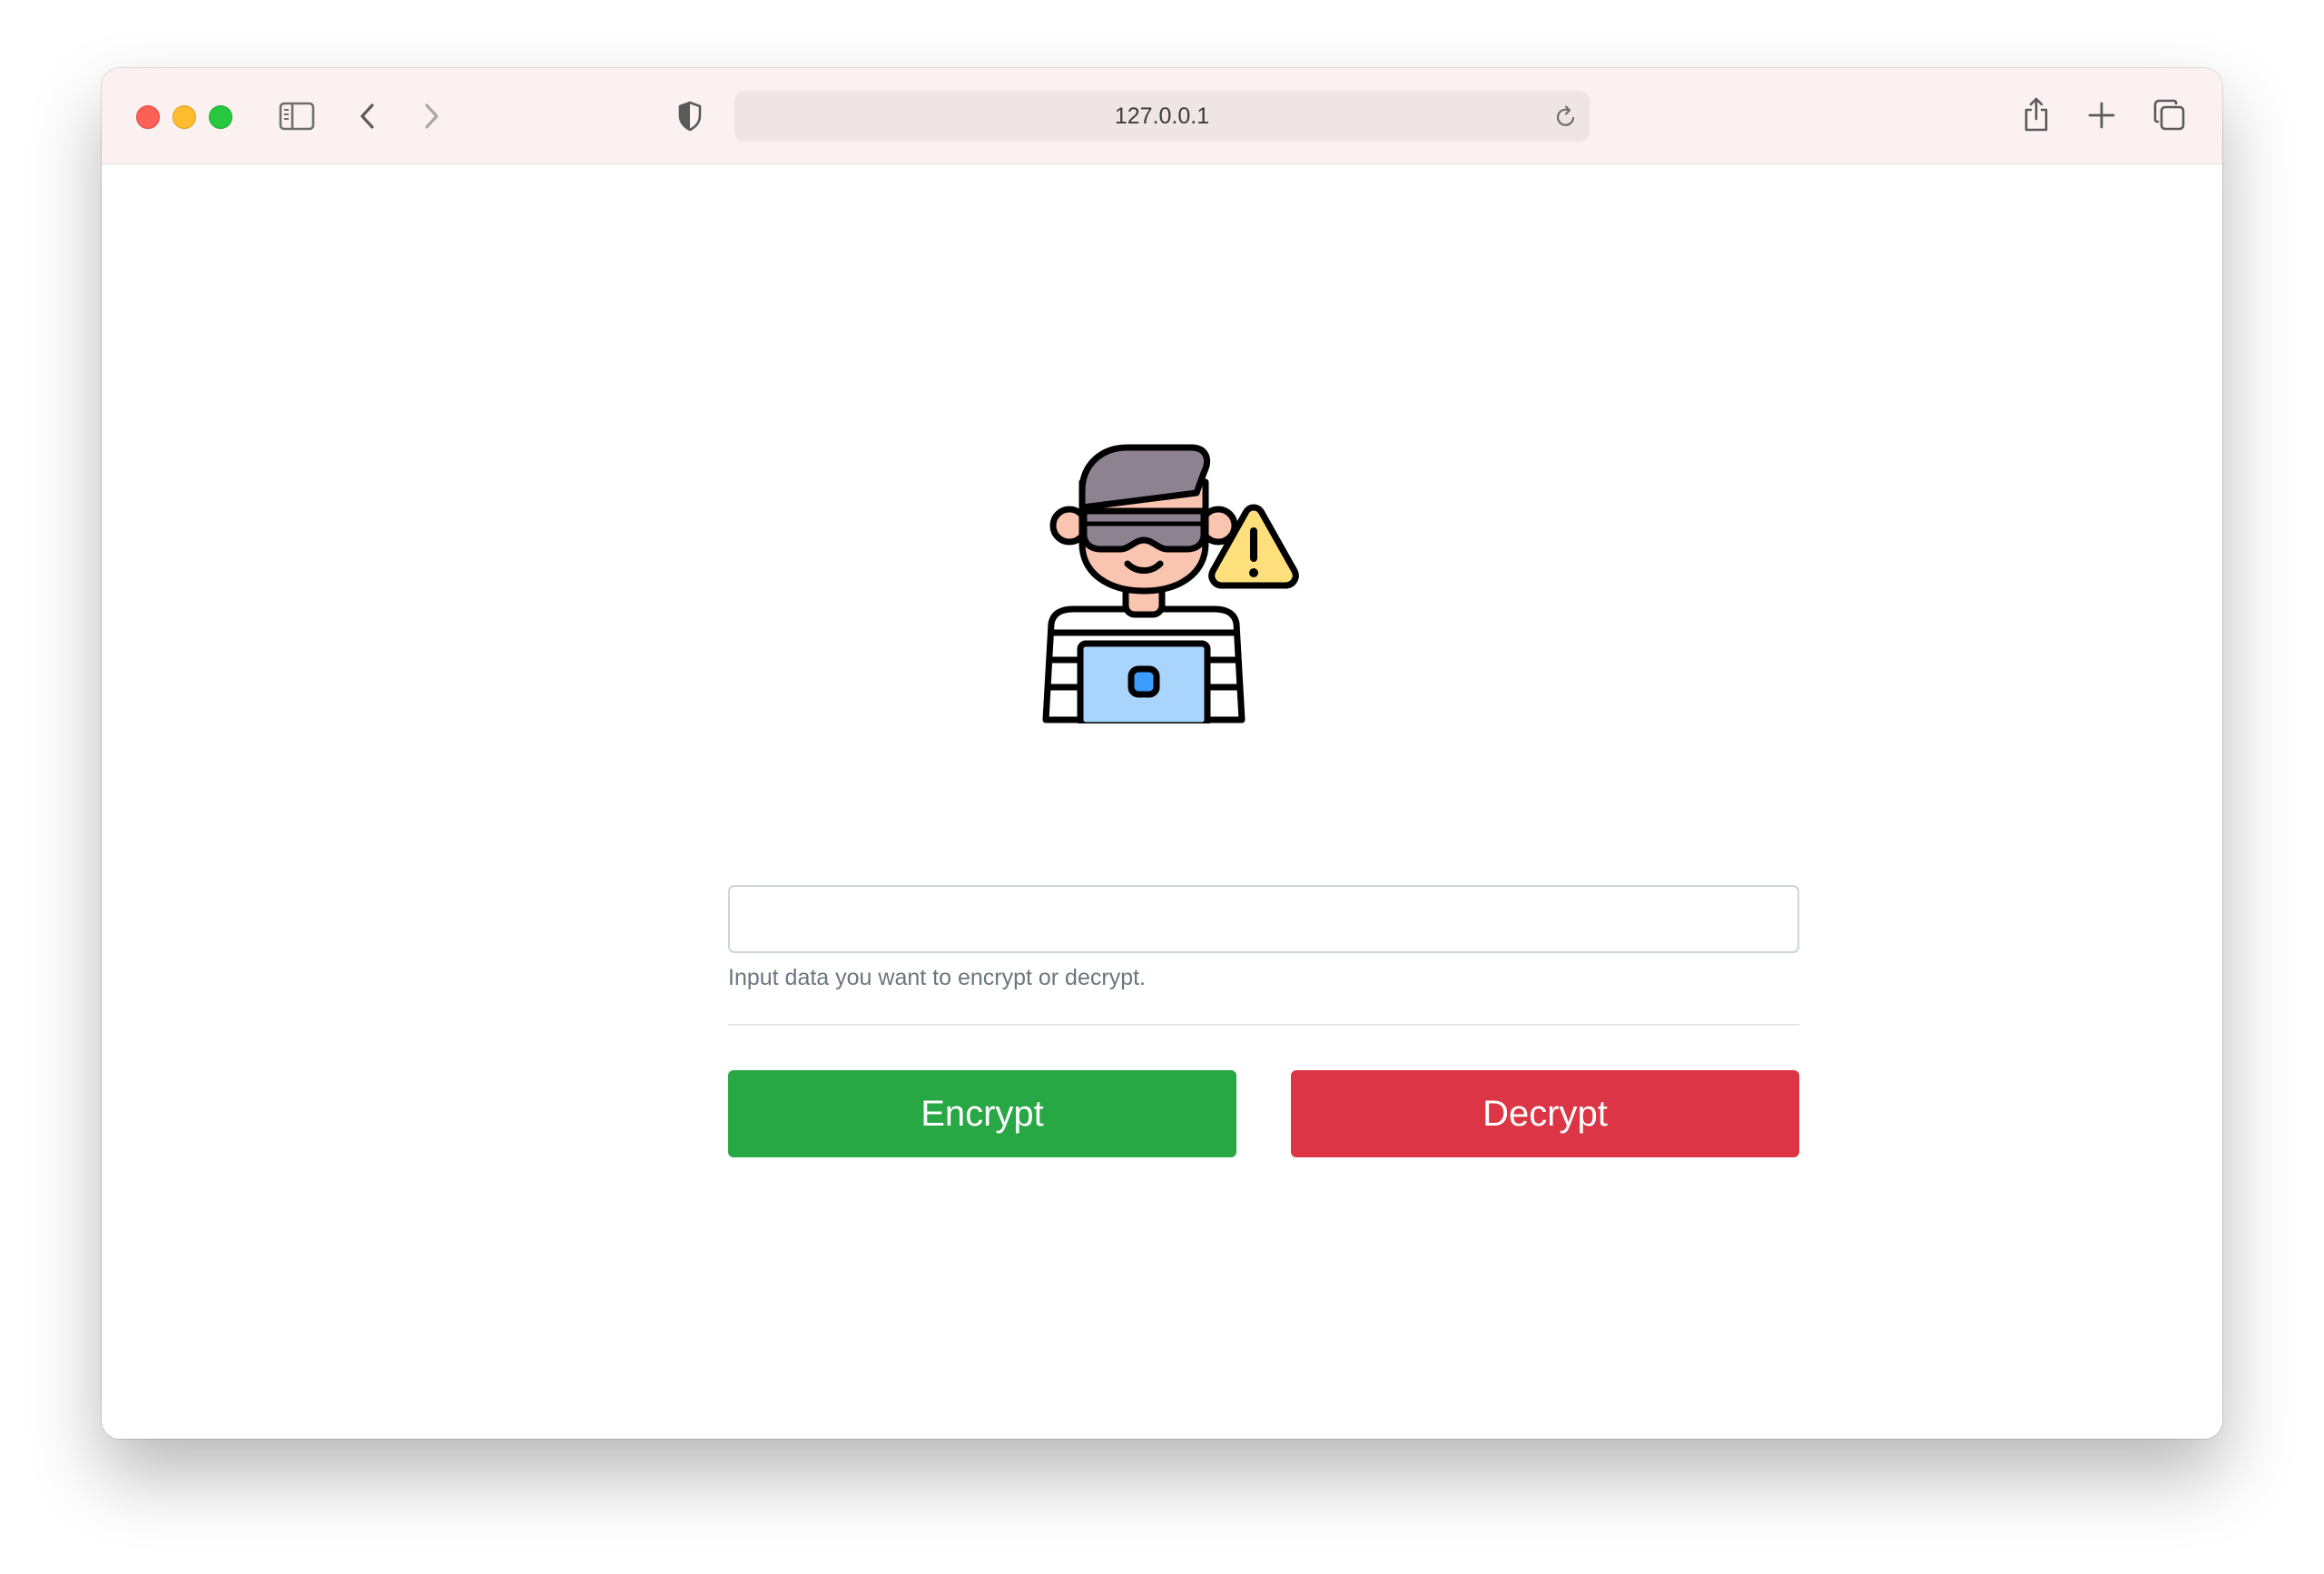 Image resolution: width=2324 pixels, height=1574 pixels. Describe the element at coordinates (1263, 1025) in the screenshot. I see `divider` at that location.